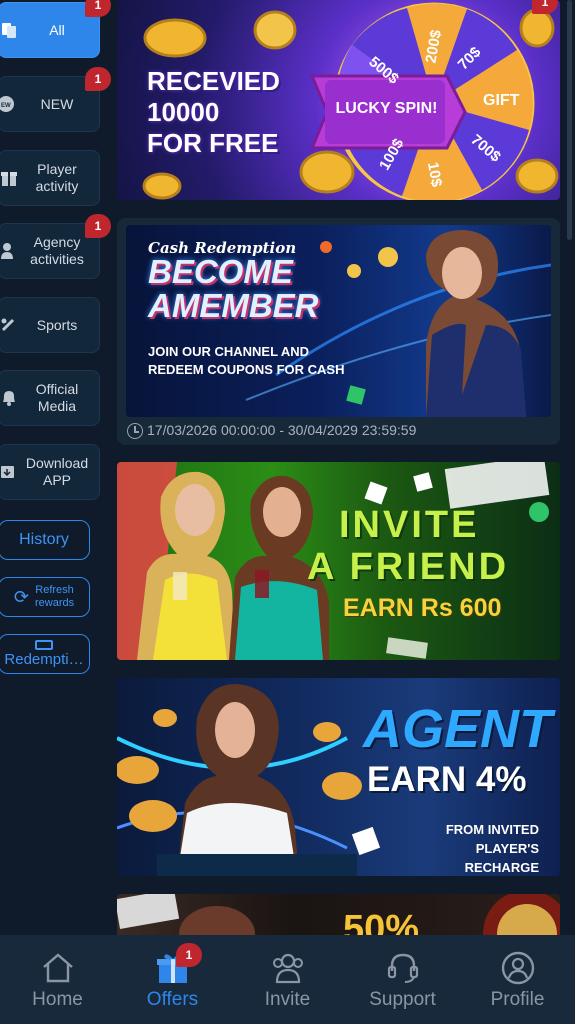  I want to click on new-tag-icon: EW, so click(9, 104).